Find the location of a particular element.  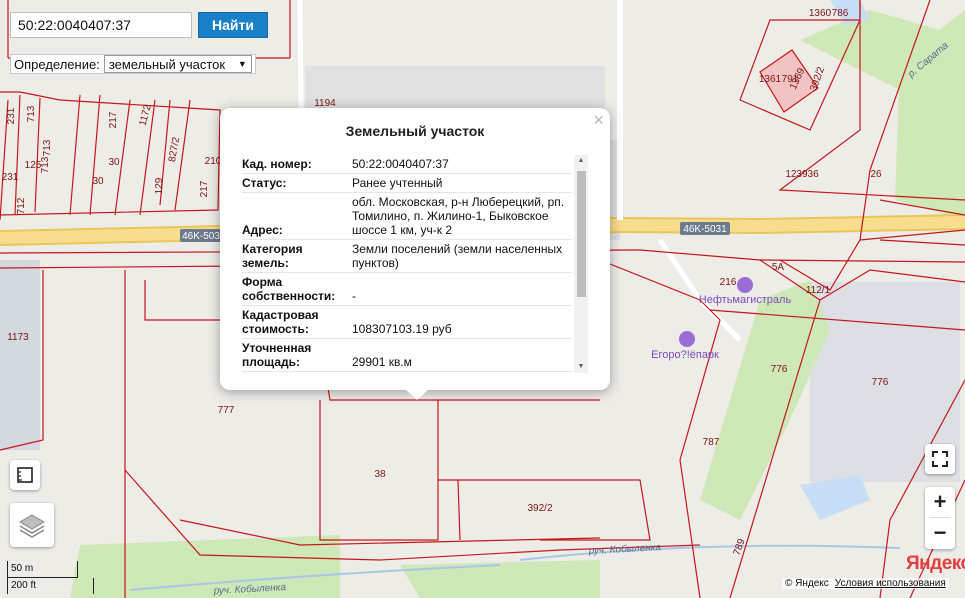

plot-number-label: 791 is located at coordinates (790, 79).